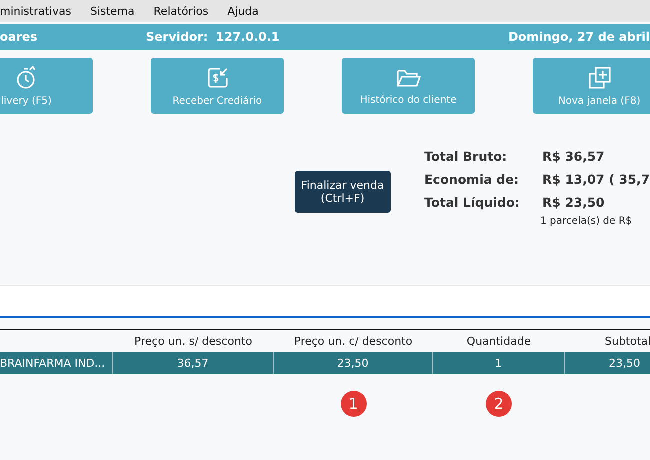 Image resolution: width=650 pixels, height=460 pixels. What do you see at coordinates (573, 156) in the screenshot?
I see `total-value: R$ 36,57` at bounding box center [573, 156].